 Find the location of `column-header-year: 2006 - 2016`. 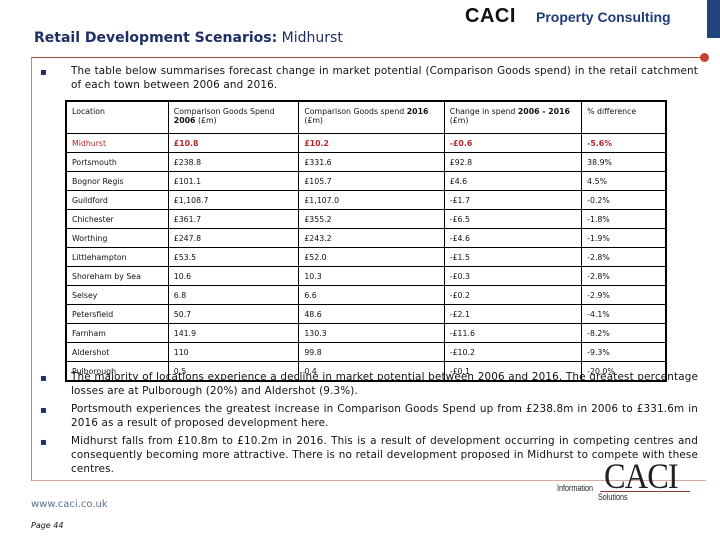

column-header-year: 2006 - 2016 is located at coordinates (543, 111).